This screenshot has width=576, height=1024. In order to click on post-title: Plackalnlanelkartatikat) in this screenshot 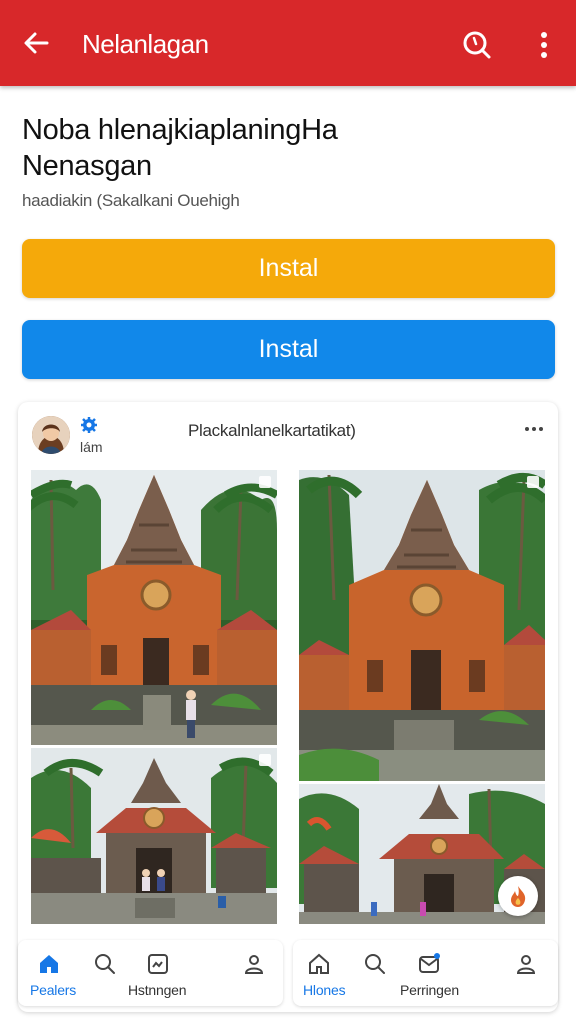, I will do `click(272, 430)`.